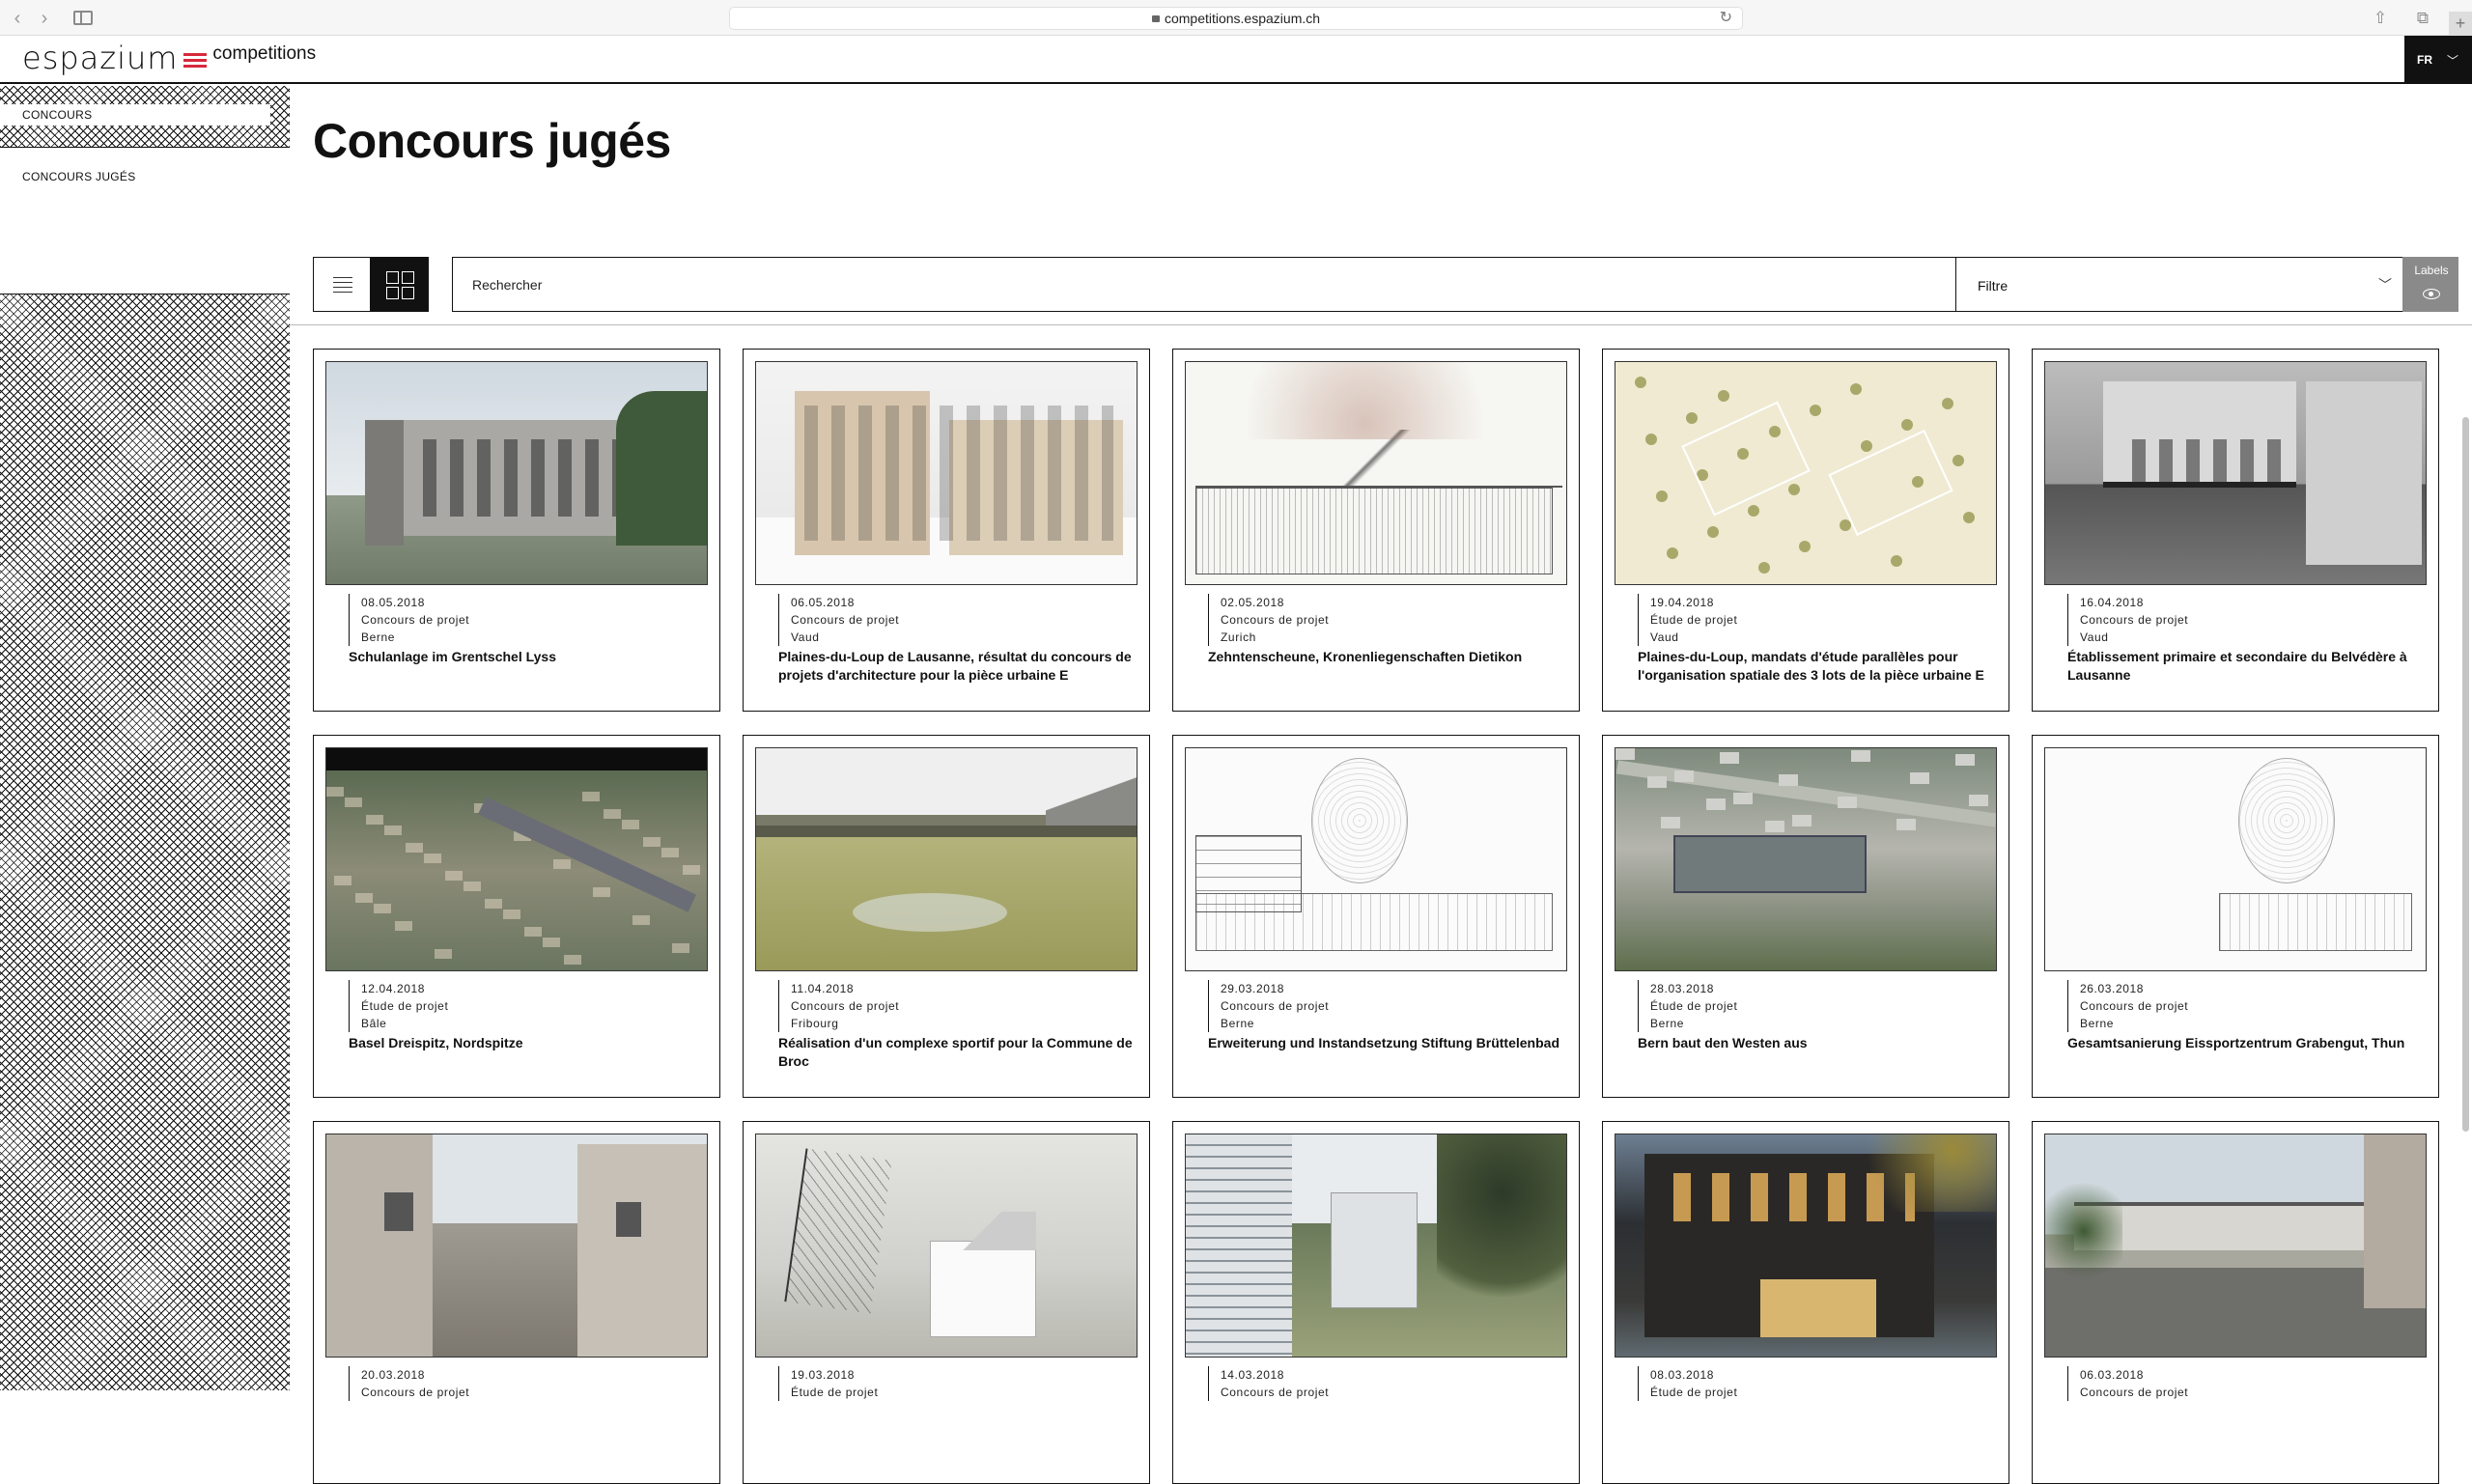  I want to click on sidebar-hatch-bottom, so click(145, 842).